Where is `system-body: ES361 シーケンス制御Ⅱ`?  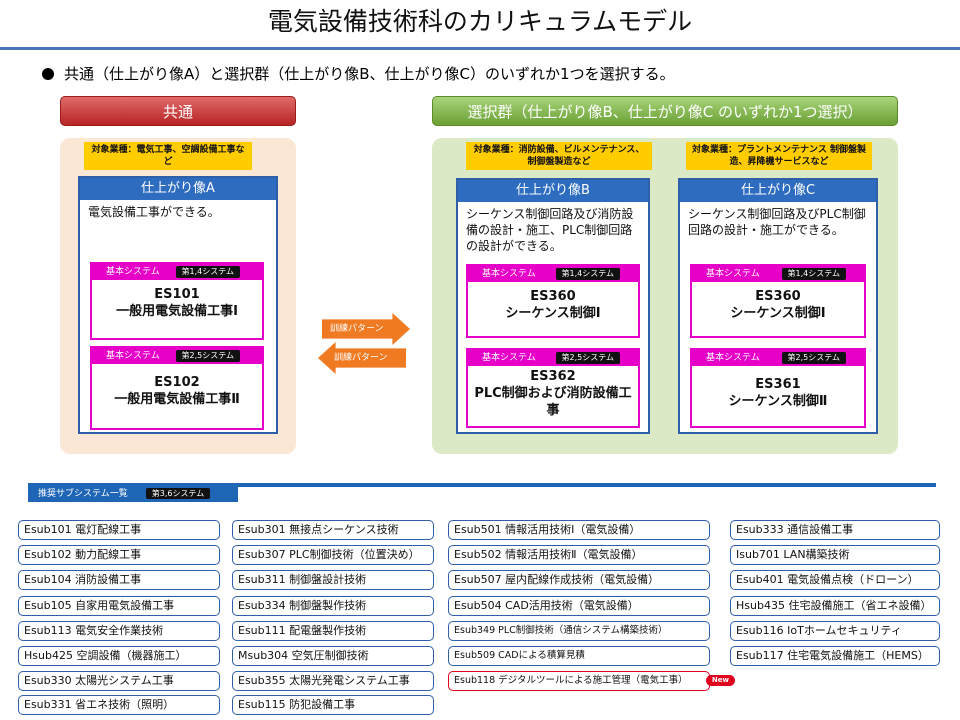 system-body: ES361 シーケンス制御Ⅱ is located at coordinates (778, 388).